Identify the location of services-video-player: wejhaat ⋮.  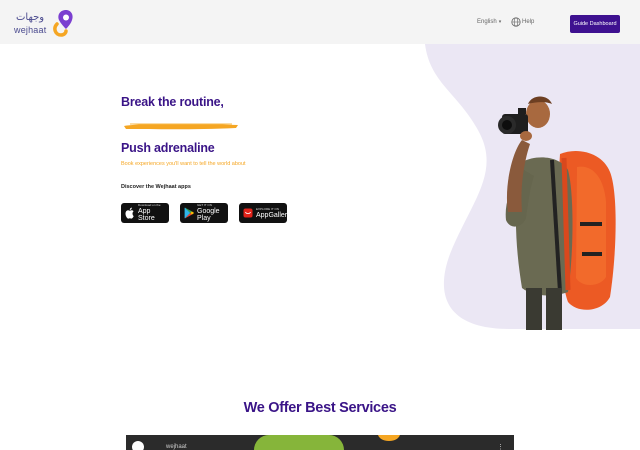
(320, 442).